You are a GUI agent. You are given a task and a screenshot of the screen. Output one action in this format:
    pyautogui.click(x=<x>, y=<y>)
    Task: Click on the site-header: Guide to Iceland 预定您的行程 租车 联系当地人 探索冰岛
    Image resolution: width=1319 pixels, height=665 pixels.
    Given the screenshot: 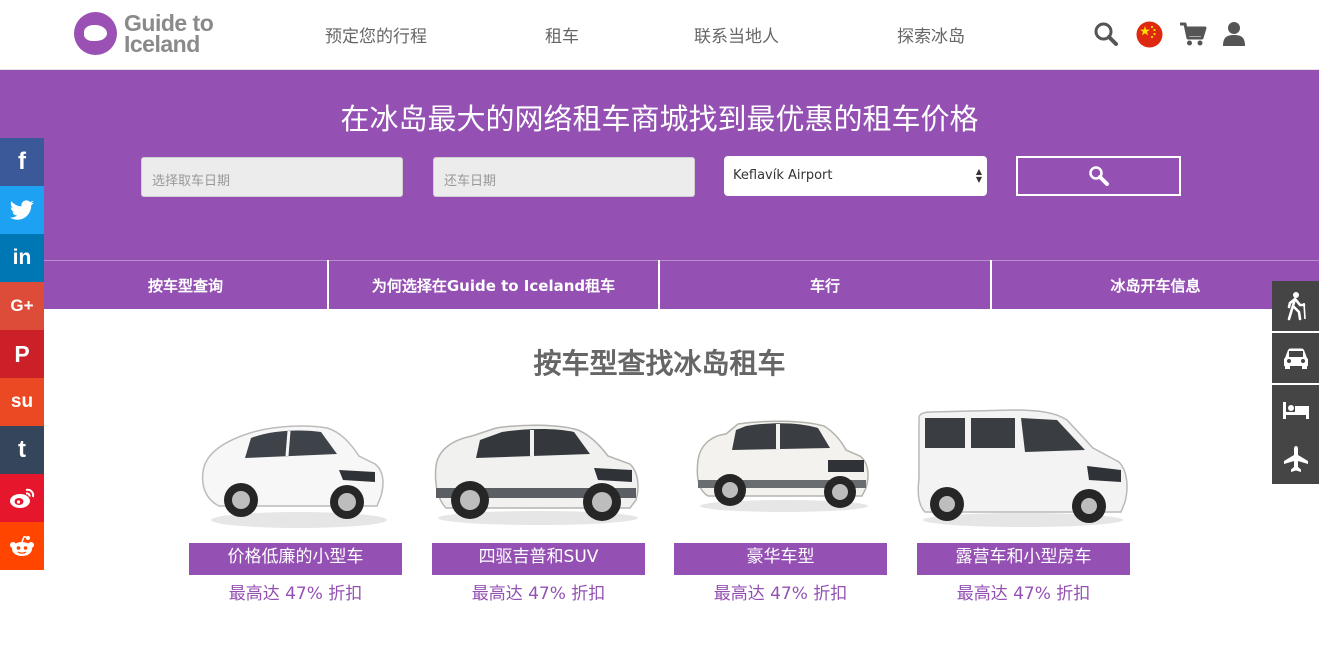 What is the action you would take?
    pyautogui.click(x=659, y=35)
    